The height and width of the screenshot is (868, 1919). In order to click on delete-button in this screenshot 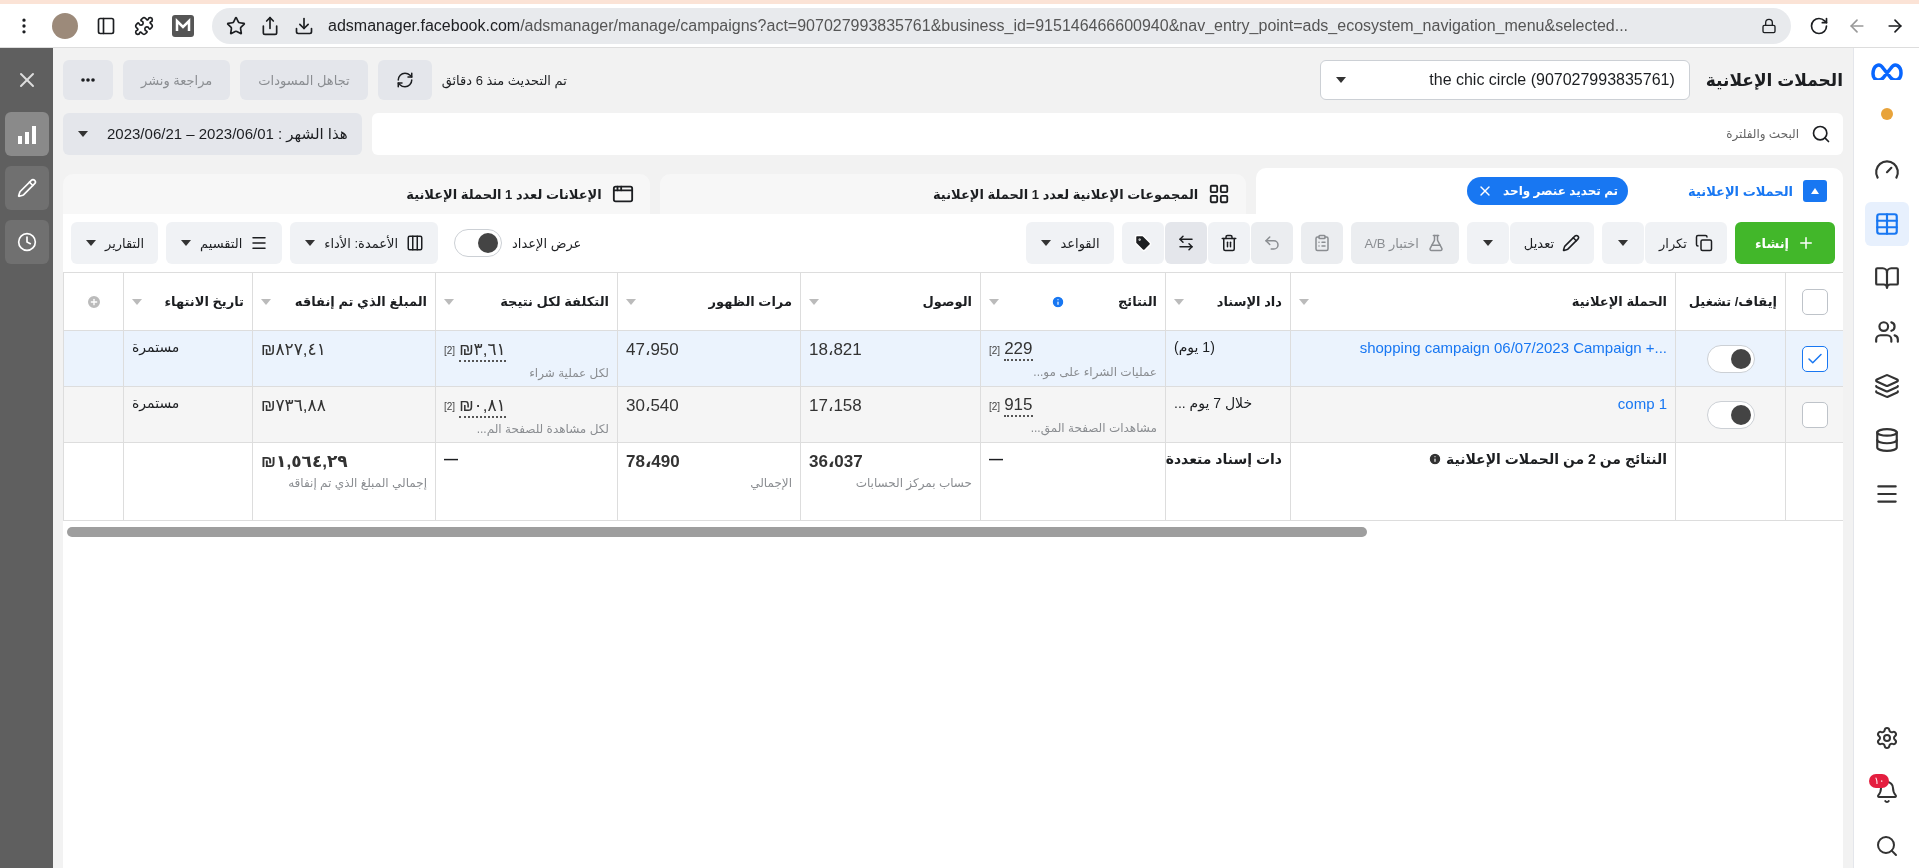, I will do `click(1228, 243)`.